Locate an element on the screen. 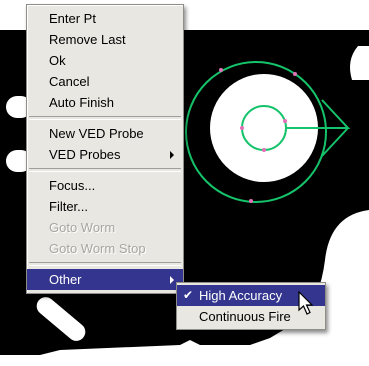 Image resolution: width=369 pixels, height=366 pixels. menu-item-cancel: Cancel is located at coordinates (105, 81).